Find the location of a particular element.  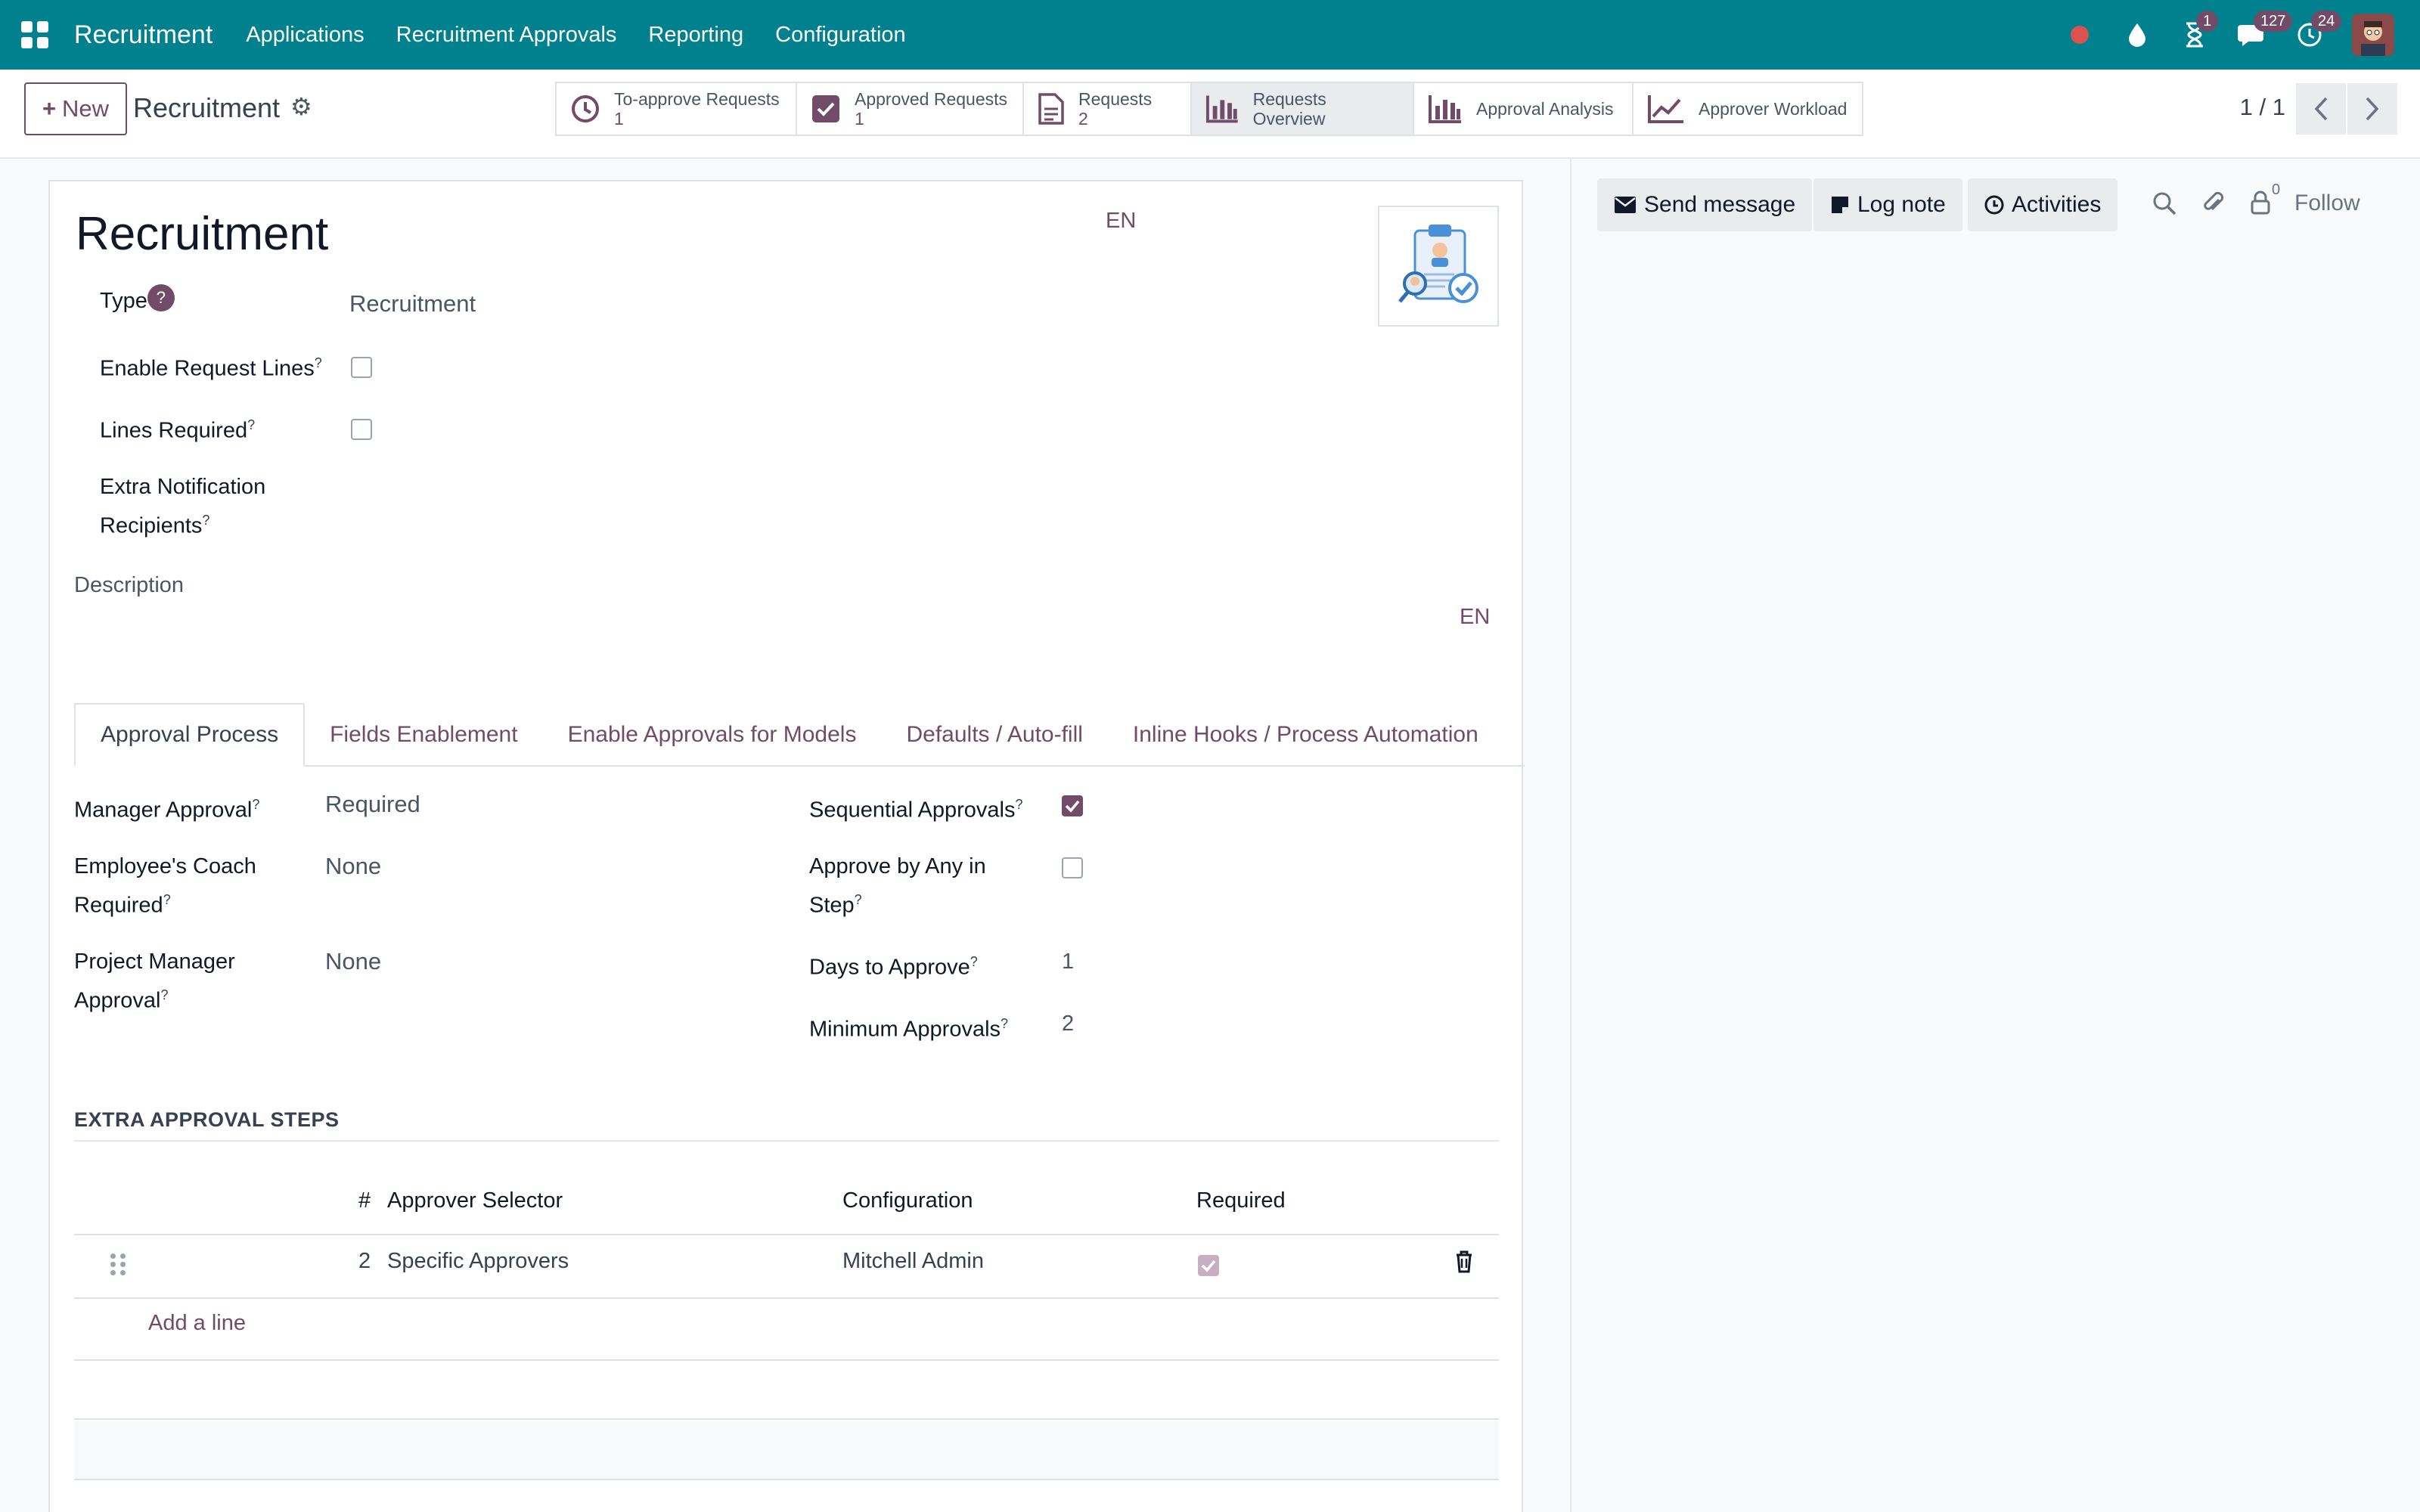

user-avatar is located at coordinates (2373, 35).